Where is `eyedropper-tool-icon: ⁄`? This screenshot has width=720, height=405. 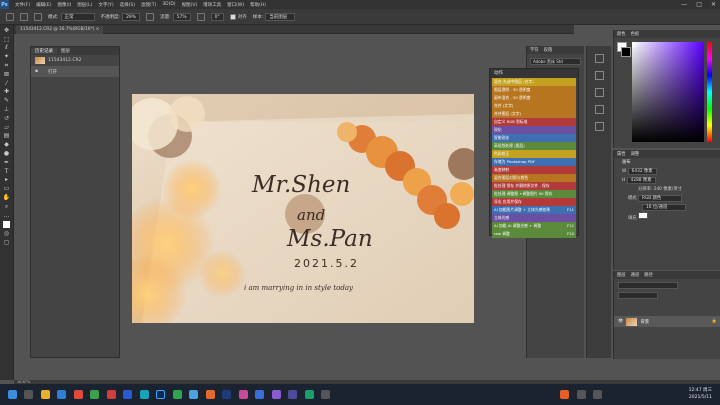 eyedropper-tool-icon: ⁄ is located at coordinates (7, 83).